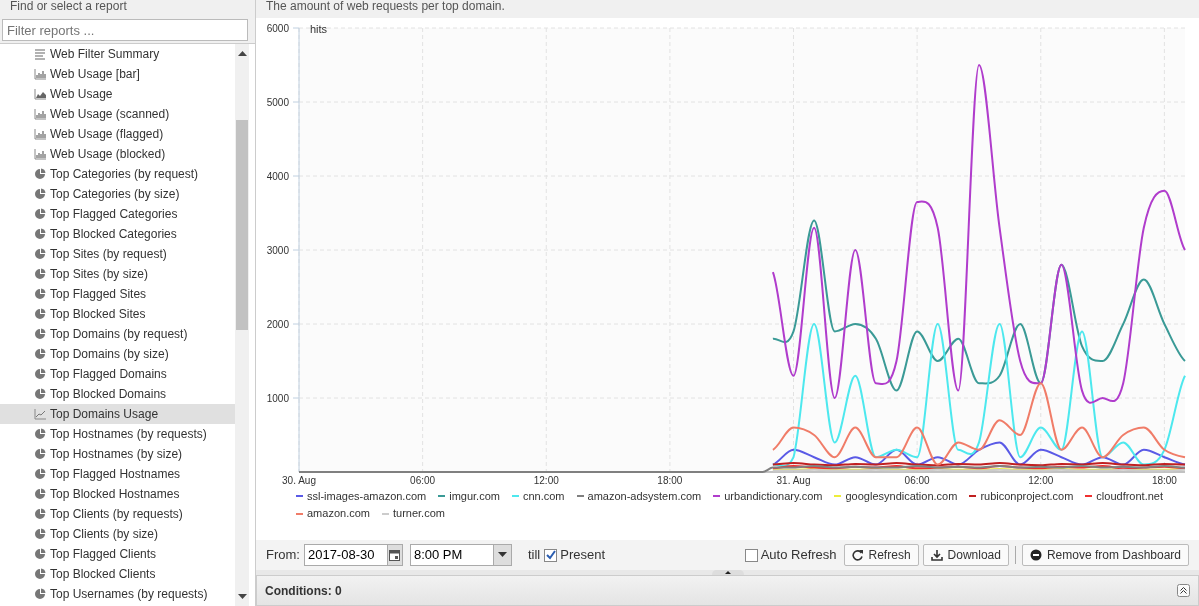 The width and height of the screenshot is (1199, 606). I want to click on report-item: Web Filter Summary, so click(117, 54).